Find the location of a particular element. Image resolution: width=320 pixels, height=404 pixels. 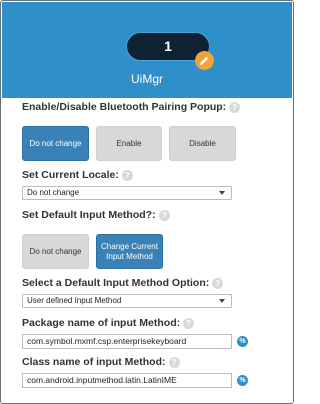

input-option-select: User defined Input Method is located at coordinates (127, 301).